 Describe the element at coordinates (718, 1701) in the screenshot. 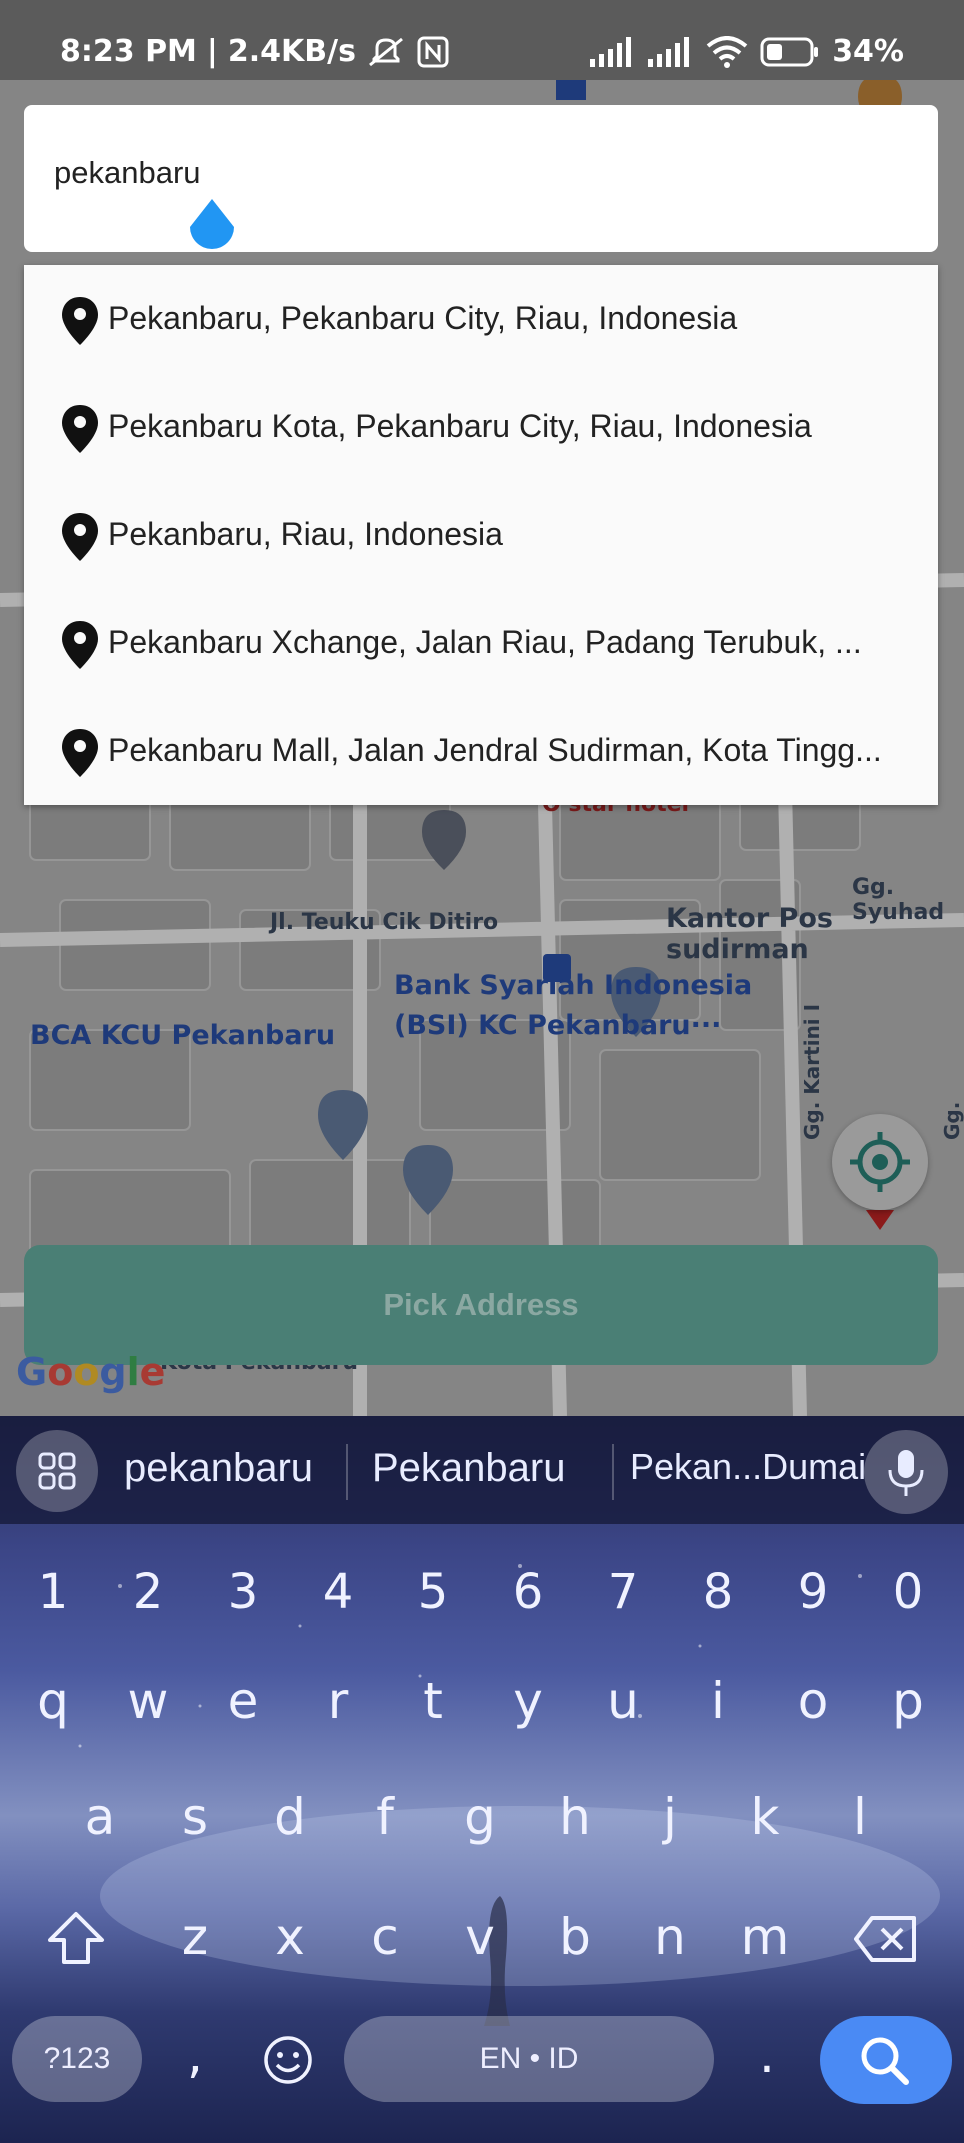

I see `key-i: i` at that location.